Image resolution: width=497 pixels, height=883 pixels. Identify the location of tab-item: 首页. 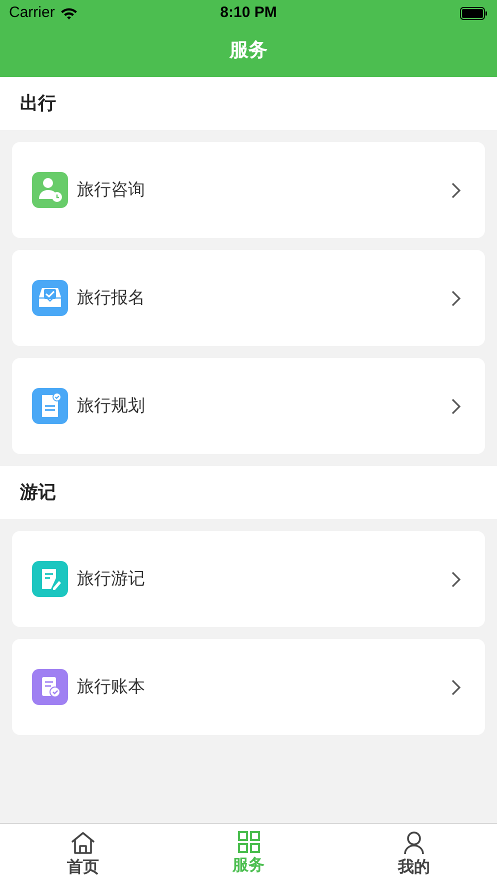
(83, 853).